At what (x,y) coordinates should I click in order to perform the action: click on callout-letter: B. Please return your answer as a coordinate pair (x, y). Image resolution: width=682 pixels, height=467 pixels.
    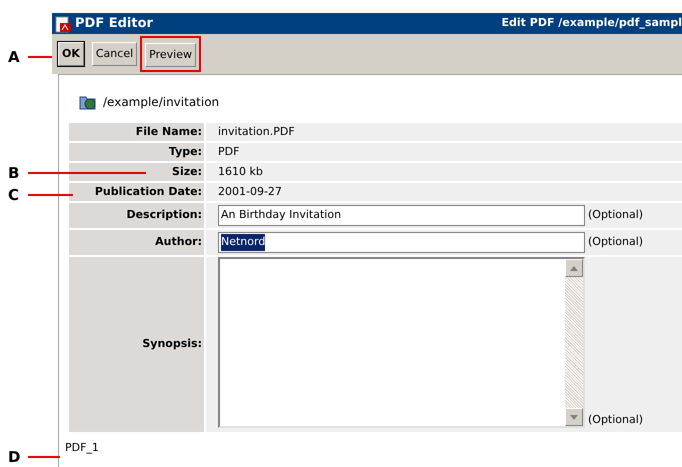
    Looking at the image, I should click on (14, 173).